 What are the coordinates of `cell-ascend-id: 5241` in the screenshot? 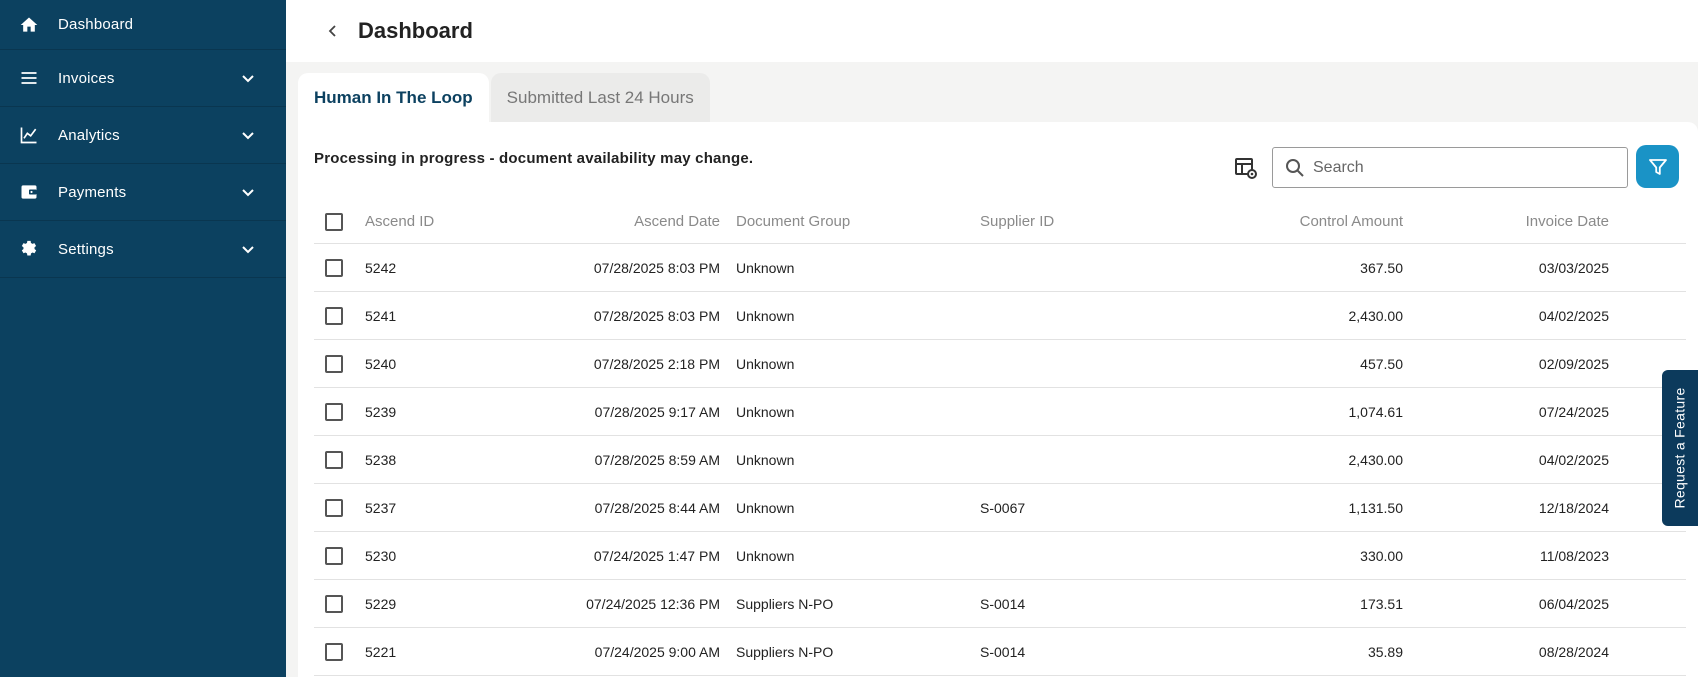 It's located at (381, 315).